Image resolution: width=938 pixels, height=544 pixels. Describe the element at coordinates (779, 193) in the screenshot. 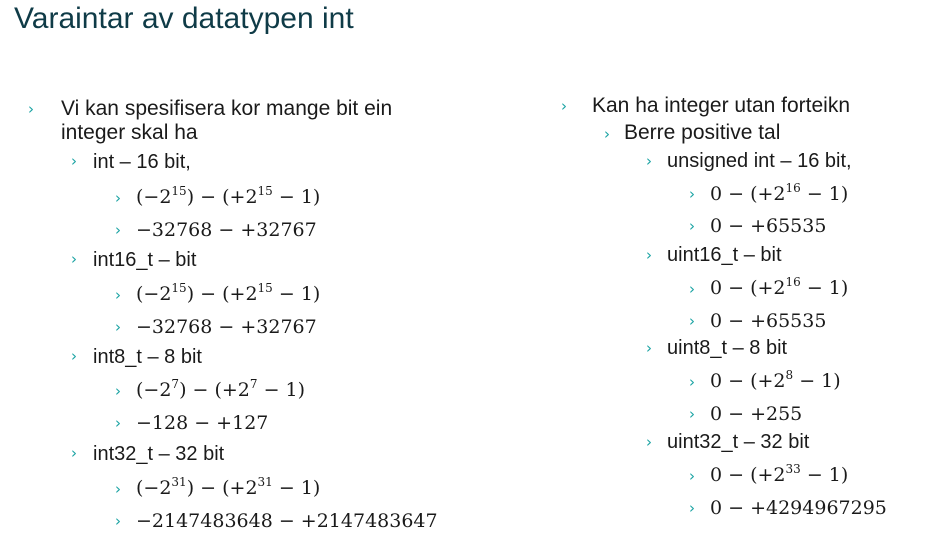

I see `unsigned-int-range-expression: 0 − (+216 − 1)` at that location.